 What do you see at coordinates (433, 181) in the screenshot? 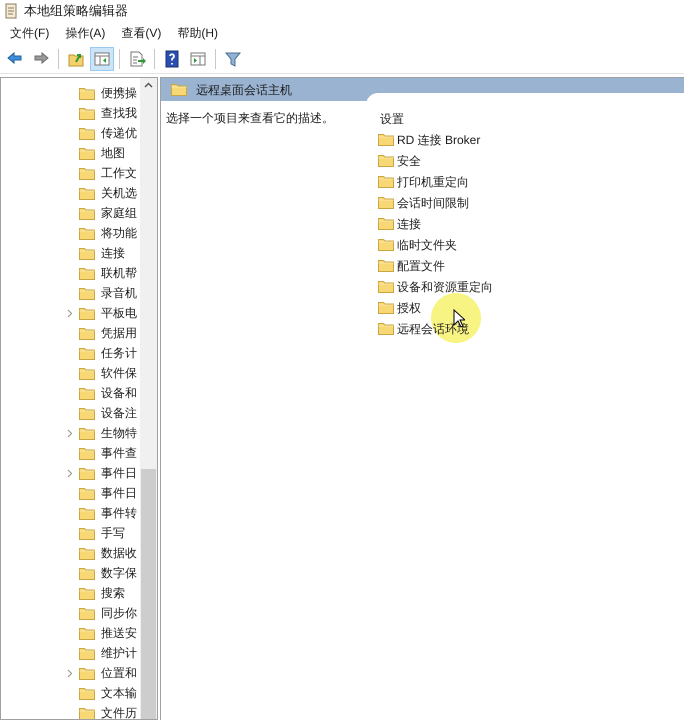
I see `settings-item: 打印机重定向` at bounding box center [433, 181].